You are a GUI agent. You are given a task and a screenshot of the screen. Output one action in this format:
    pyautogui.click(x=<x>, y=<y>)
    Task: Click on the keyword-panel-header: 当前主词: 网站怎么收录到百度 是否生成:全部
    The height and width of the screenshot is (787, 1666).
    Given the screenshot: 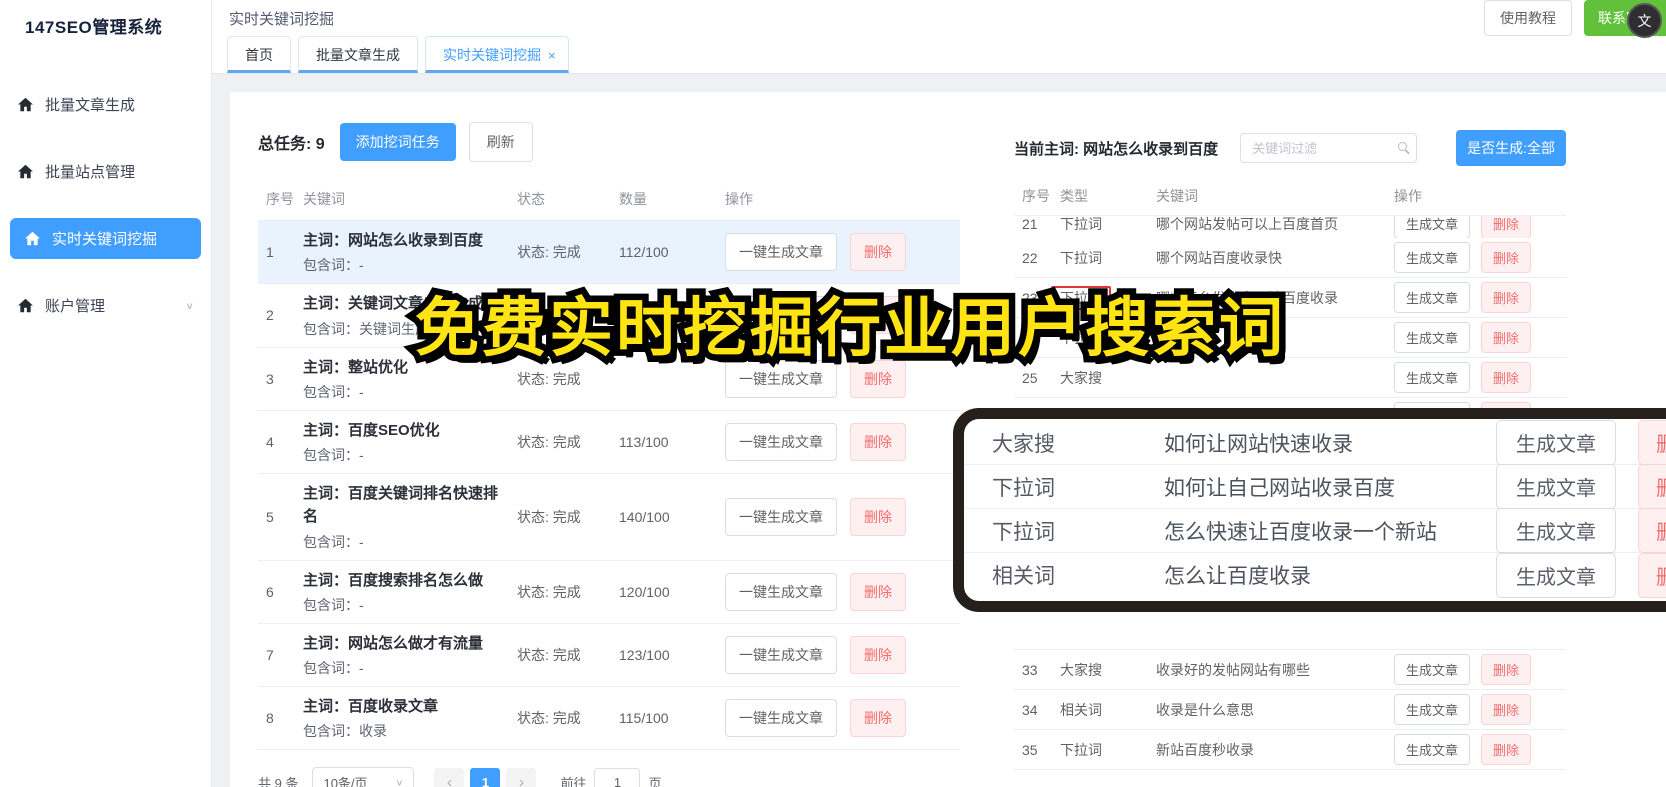 What is the action you would take?
    pyautogui.click(x=1290, y=148)
    